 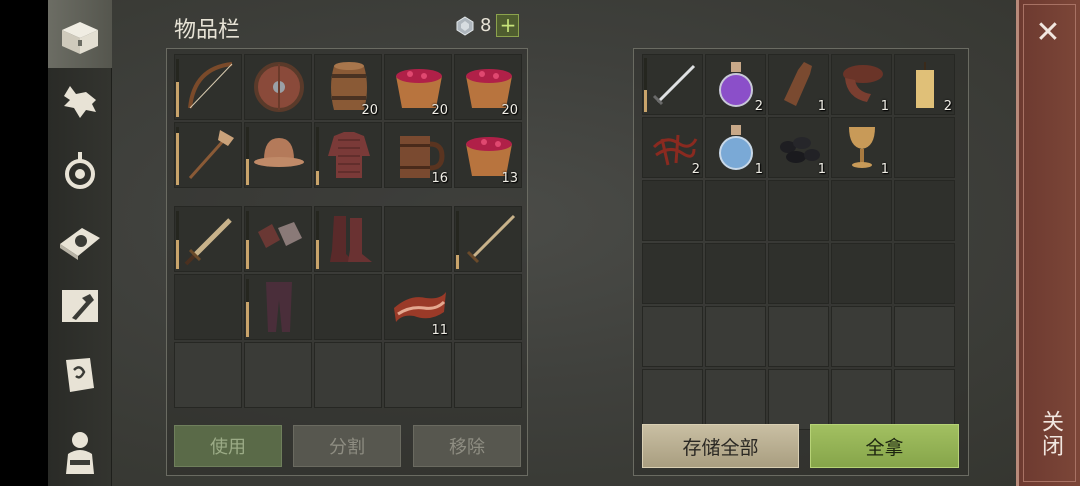 I want to click on character-icon, so click(x=80, y=453).